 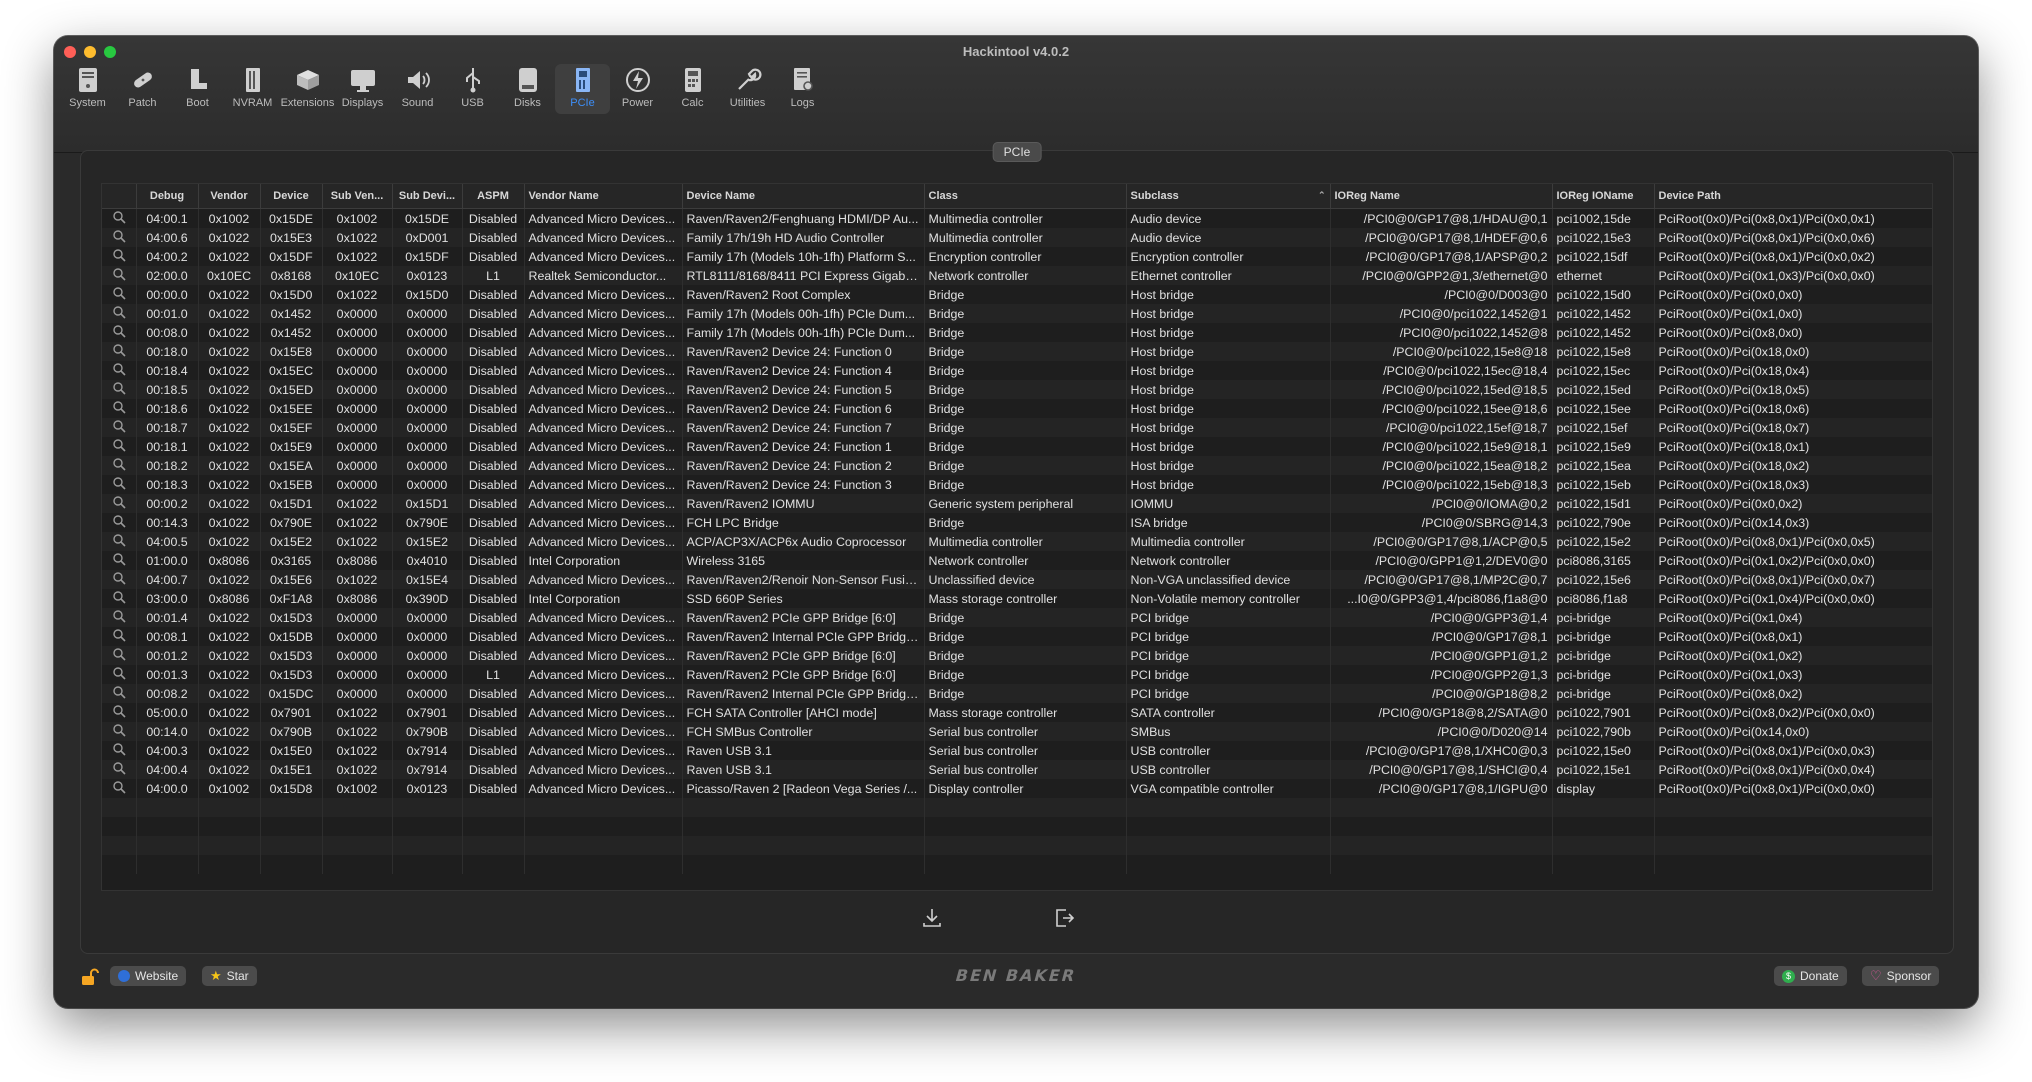 What do you see at coordinates (493, 196) in the screenshot?
I see `column-header: ASPM` at bounding box center [493, 196].